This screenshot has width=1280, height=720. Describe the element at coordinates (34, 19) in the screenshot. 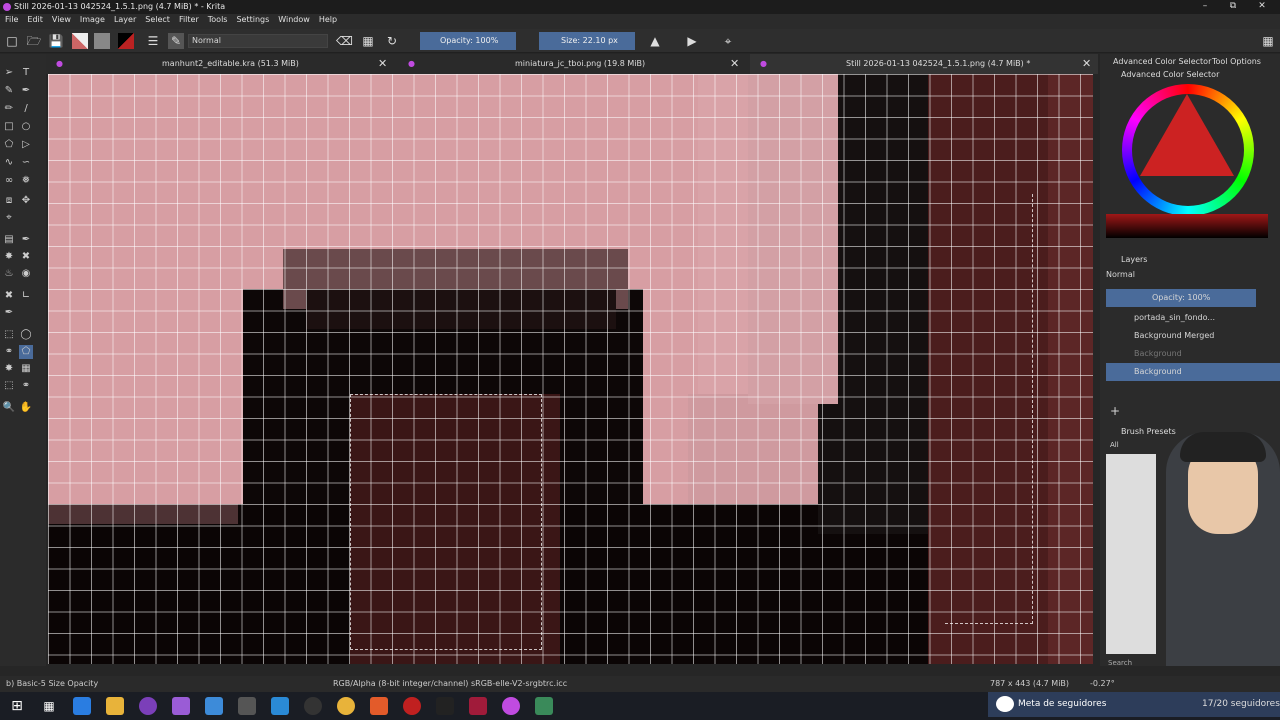

I see `menu-edit: Edit` at that location.